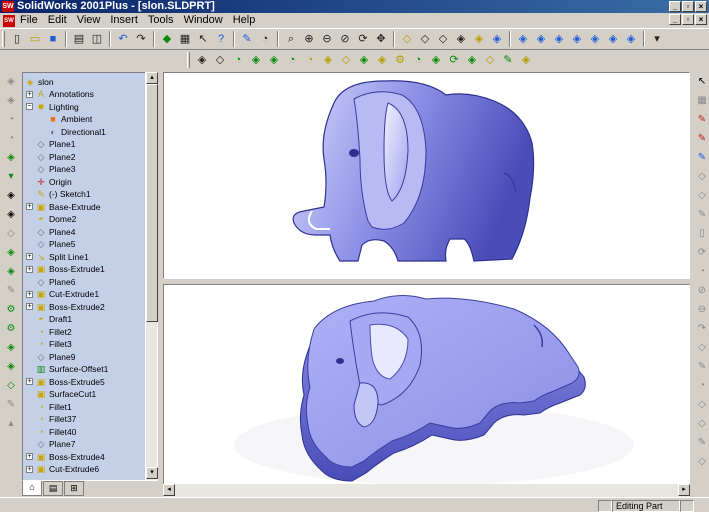 The width and height of the screenshot is (709, 512). What do you see at coordinates (274, 60) in the screenshot?
I see `extruded-cut-icon: ◈` at bounding box center [274, 60].